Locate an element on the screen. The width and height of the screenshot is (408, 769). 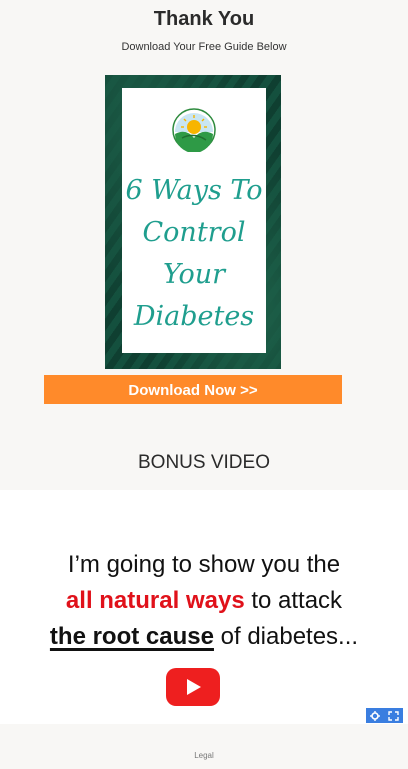
guide-title-line: Your is located at coordinates (194, 274).